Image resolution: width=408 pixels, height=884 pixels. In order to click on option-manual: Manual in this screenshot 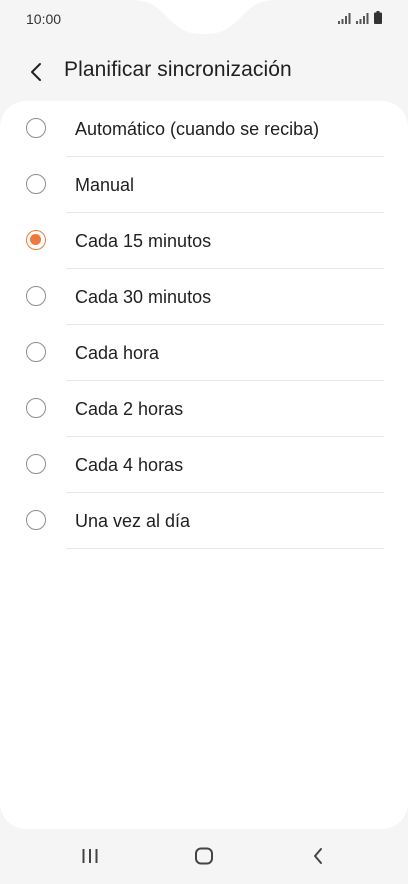, I will do `click(204, 185)`.